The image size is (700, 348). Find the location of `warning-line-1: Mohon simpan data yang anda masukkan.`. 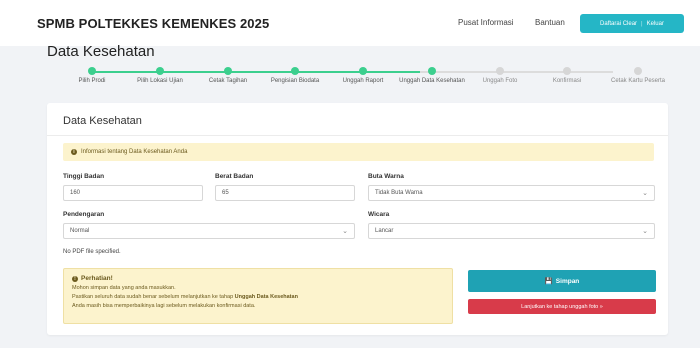

warning-line-1: Mohon simpan data yang anda masukkan. is located at coordinates (124, 288).